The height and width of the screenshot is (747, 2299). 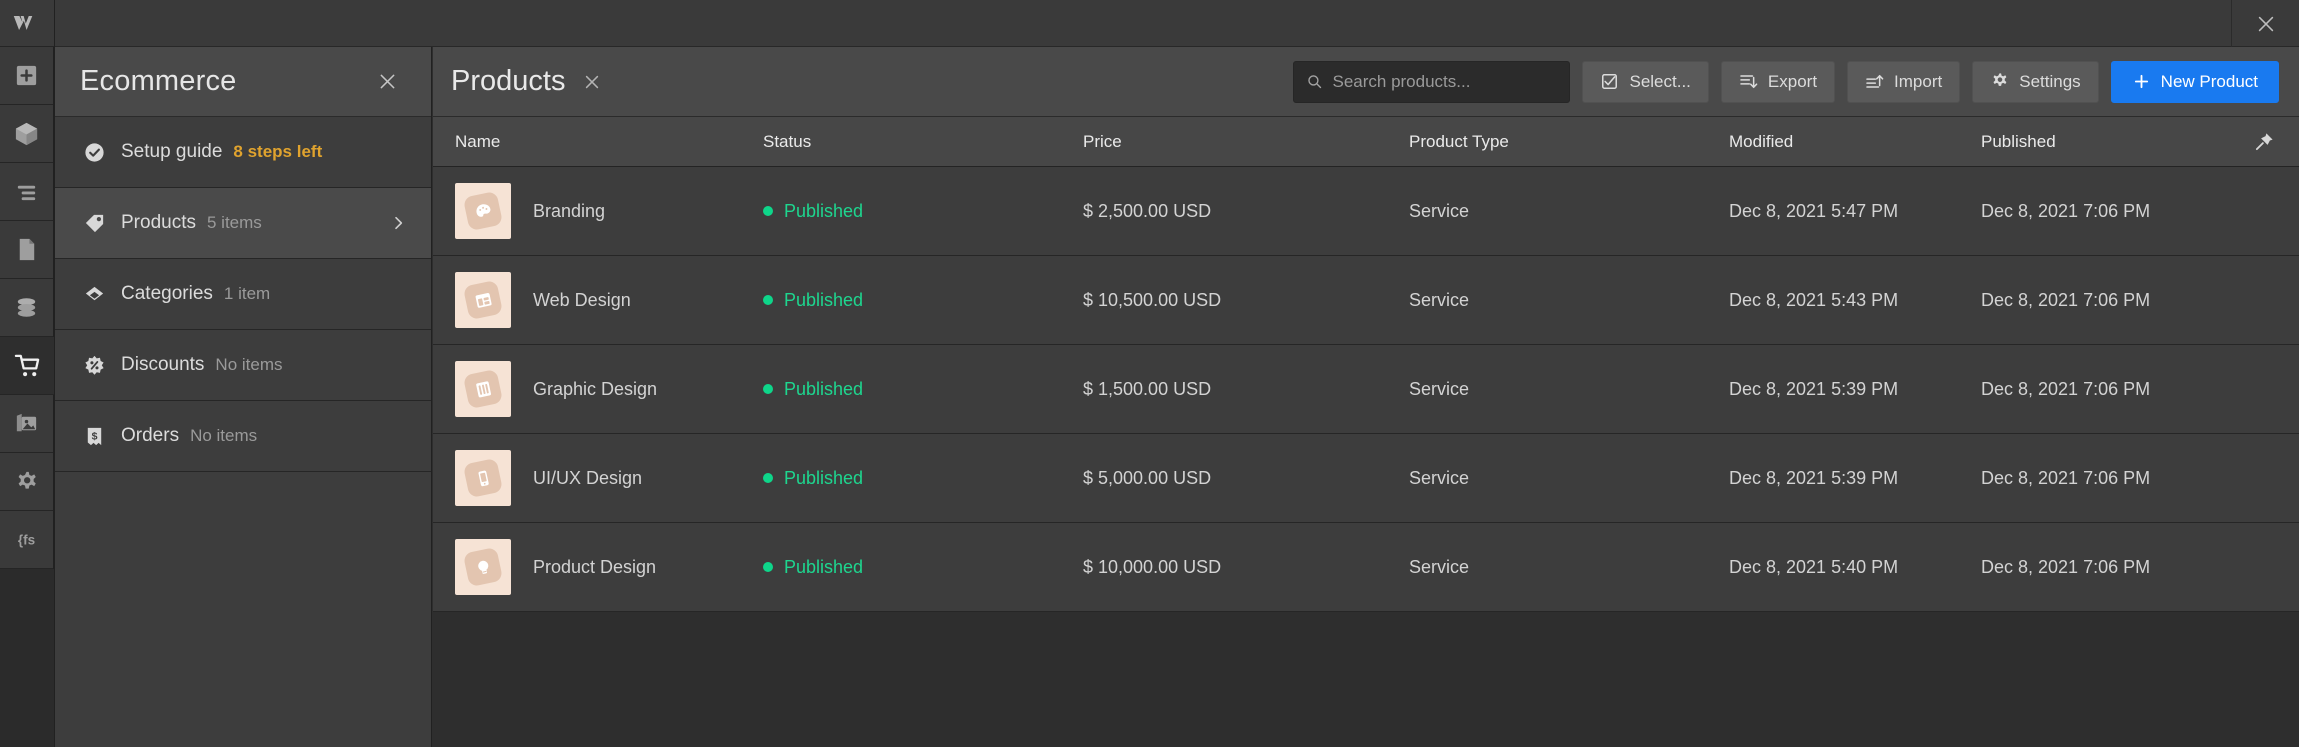 I want to click on tab-close-button, so click(x=592, y=82).